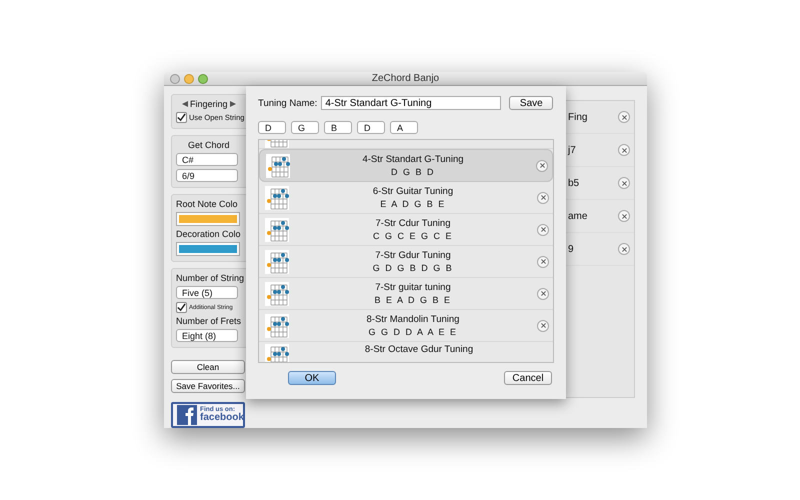  I want to click on favorite-label: j7, so click(572, 150).